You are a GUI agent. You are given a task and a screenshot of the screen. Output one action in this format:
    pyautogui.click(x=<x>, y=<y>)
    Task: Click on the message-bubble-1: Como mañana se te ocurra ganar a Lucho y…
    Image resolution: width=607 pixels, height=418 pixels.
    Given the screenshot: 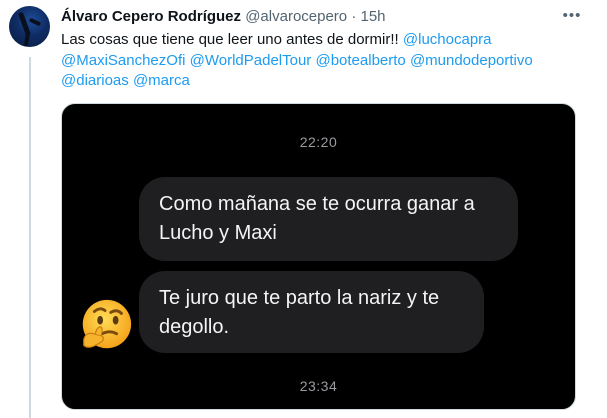 What is the action you would take?
    pyautogui.click(x=328, y=219)
    